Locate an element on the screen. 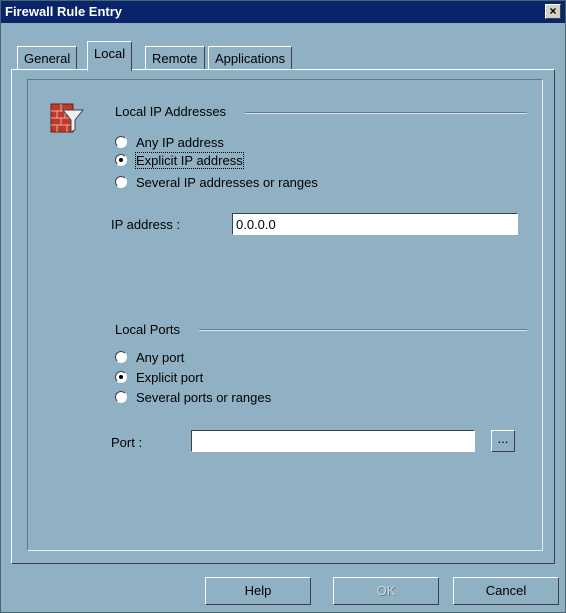 Image resolution: width=566 pixels, height=613 pixels. firewall-filter-icon is located at coordinates (67, 119).